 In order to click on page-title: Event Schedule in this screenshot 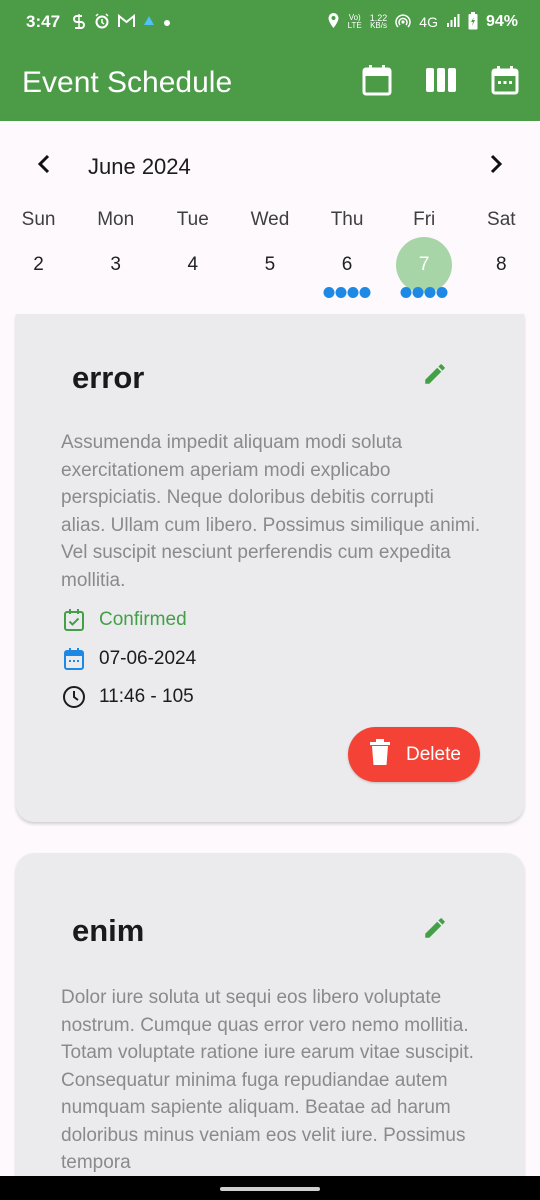, I will do `click(127, 82)`.